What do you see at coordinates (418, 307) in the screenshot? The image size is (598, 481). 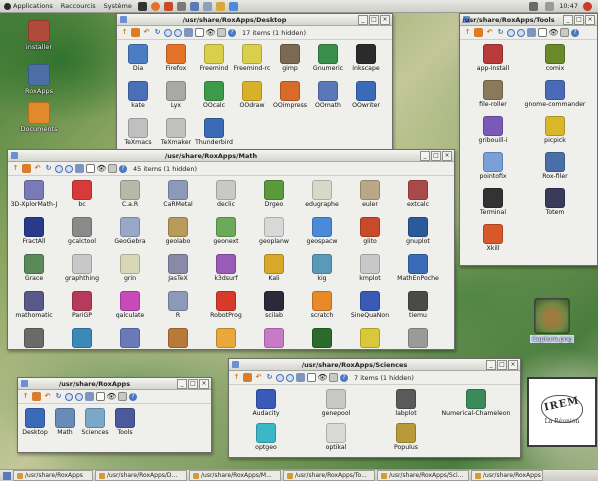 I see `app-item-tiemu: tiemu` at bounding box center [418, 307].